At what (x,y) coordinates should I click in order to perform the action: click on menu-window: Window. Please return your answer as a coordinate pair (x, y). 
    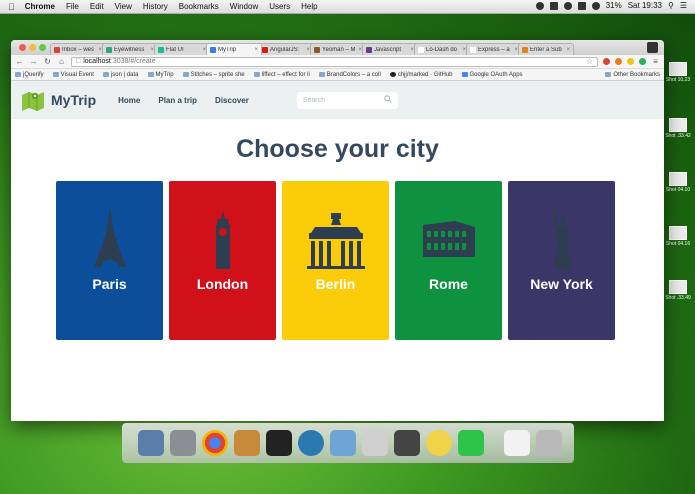
    Looking at the image, I should click on (244, 6).